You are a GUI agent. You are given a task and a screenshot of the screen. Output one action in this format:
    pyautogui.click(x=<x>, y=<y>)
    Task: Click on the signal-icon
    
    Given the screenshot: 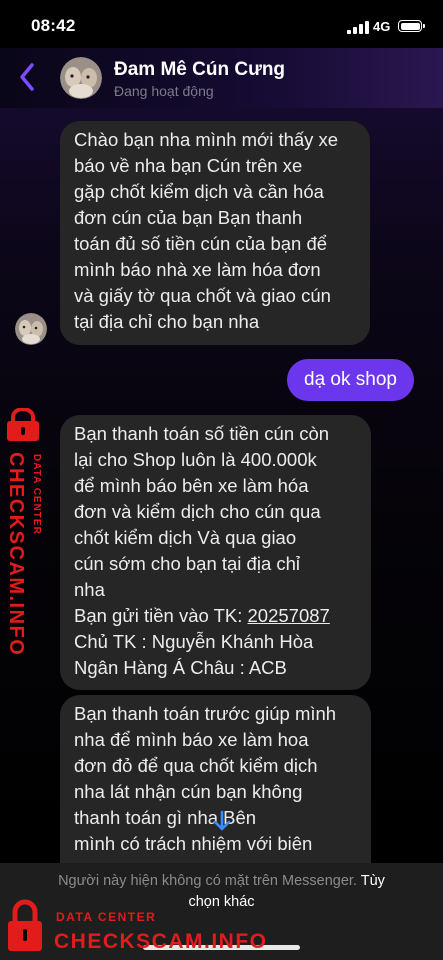 What is the action you would take?
    pyautogui.click(x=358, y=27)
    